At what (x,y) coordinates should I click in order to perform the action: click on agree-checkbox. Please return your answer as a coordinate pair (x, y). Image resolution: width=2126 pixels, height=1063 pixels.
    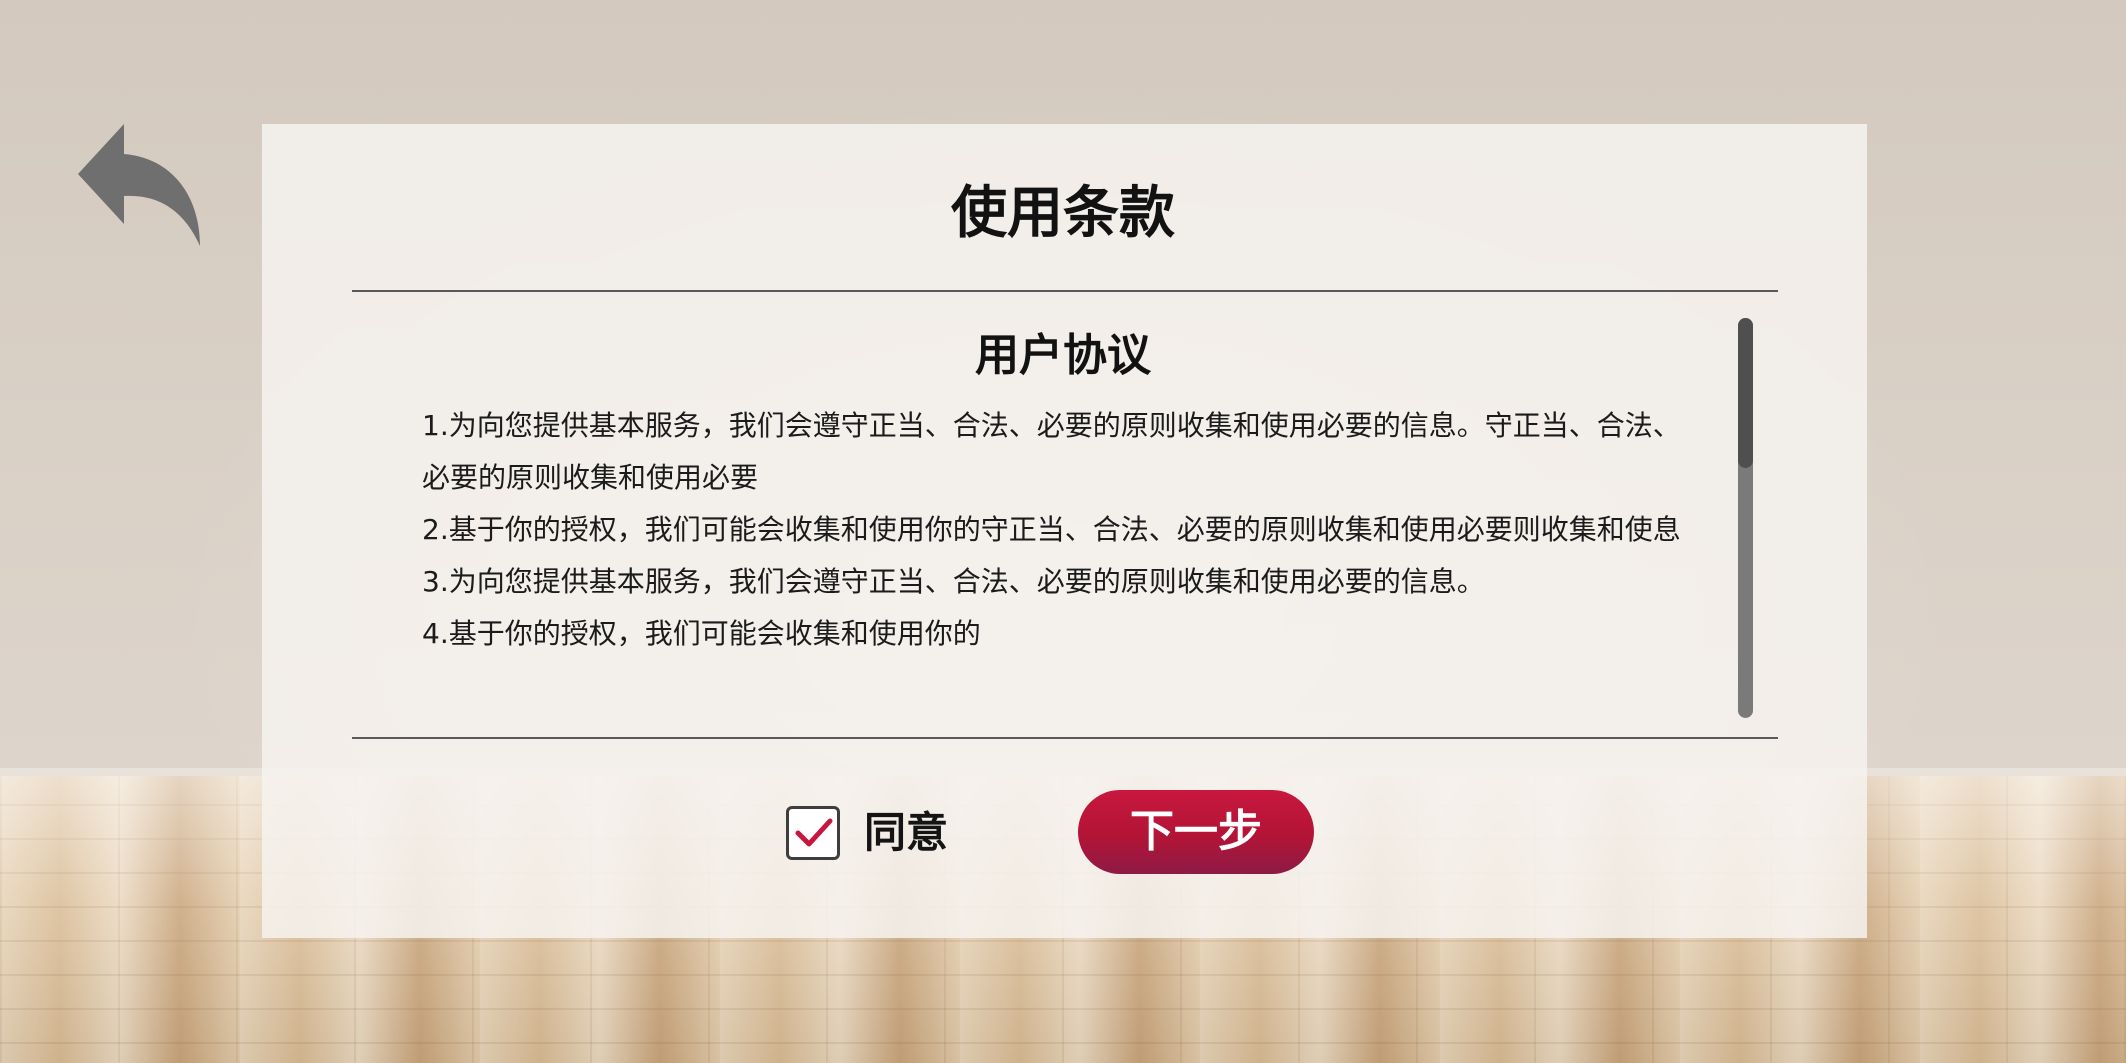
    Looking at the image, I should click on (813, 833).